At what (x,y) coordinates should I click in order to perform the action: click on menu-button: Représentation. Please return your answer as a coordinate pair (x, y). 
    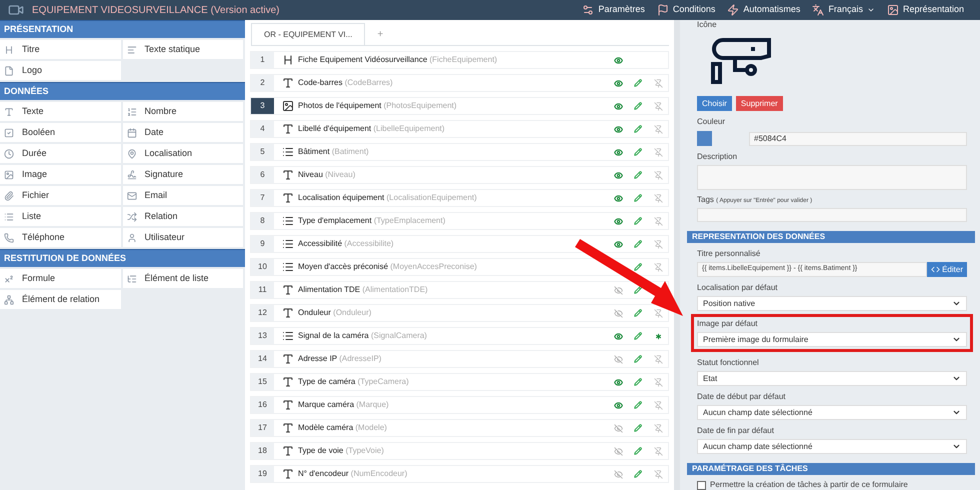
    Looking at the image, I should click on (925, 10).